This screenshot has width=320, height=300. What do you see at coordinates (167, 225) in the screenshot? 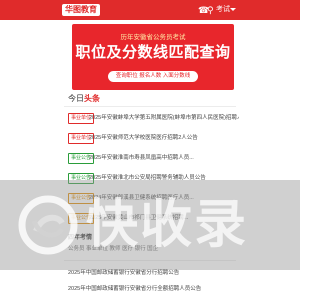
I see `watermark-text: 快收录` at bounding box center [167, 225].